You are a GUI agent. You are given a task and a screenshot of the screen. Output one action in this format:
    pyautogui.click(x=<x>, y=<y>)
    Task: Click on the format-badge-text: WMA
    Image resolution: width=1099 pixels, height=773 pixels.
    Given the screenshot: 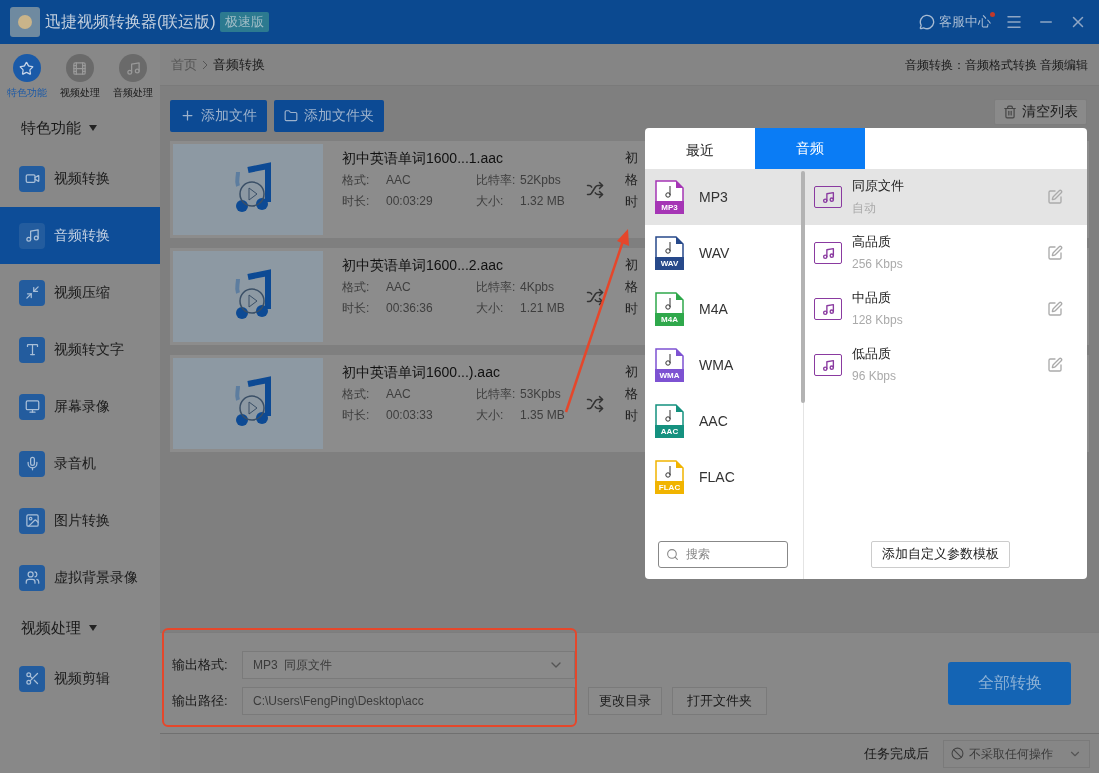 What is the action you would take?
    pyautogui.click(x=669, y=375)
    